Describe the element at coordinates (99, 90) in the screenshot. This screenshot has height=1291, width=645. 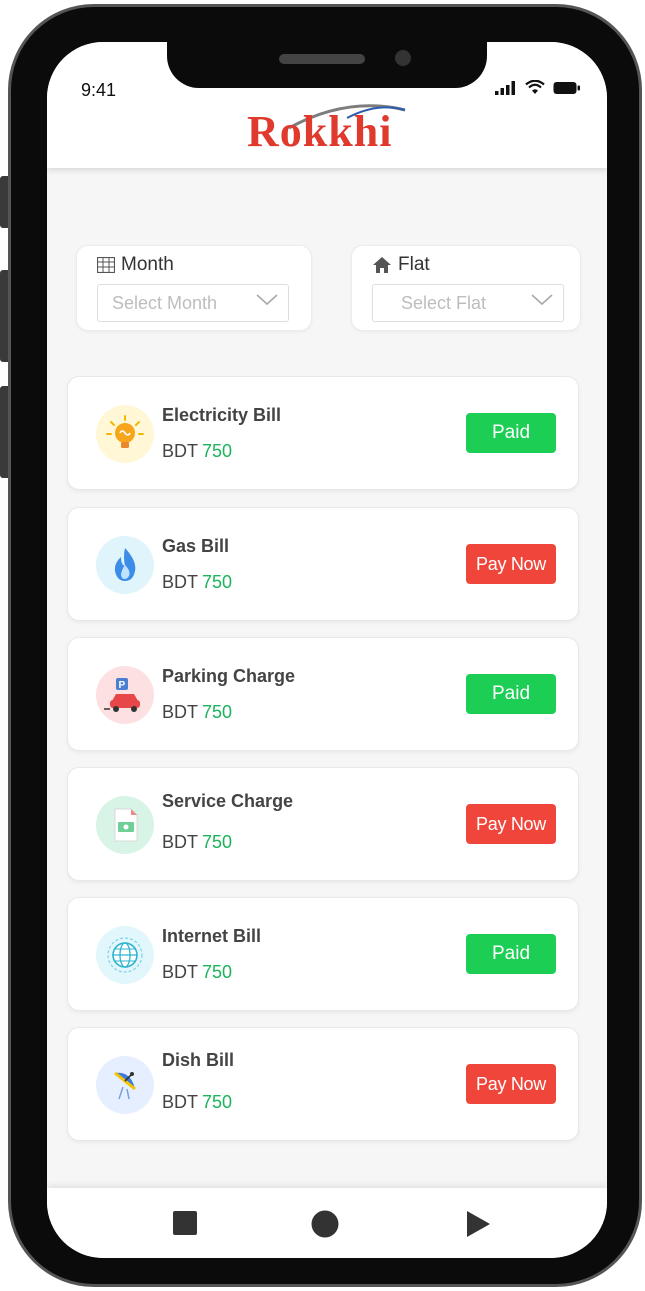
I see `status-time: 9:41` at that location.